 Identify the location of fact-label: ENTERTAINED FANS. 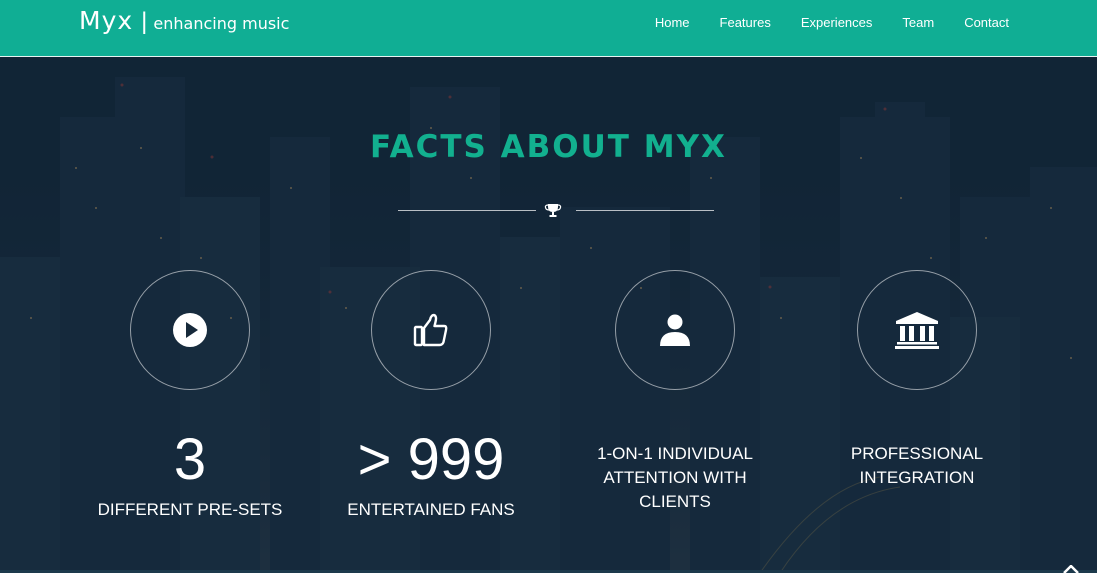
(431, 509).